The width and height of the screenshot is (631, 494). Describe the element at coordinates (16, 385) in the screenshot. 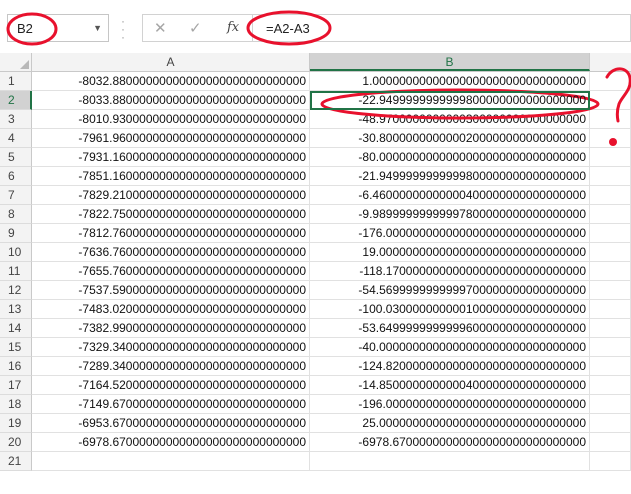

I see `row-header: 17` at that location.